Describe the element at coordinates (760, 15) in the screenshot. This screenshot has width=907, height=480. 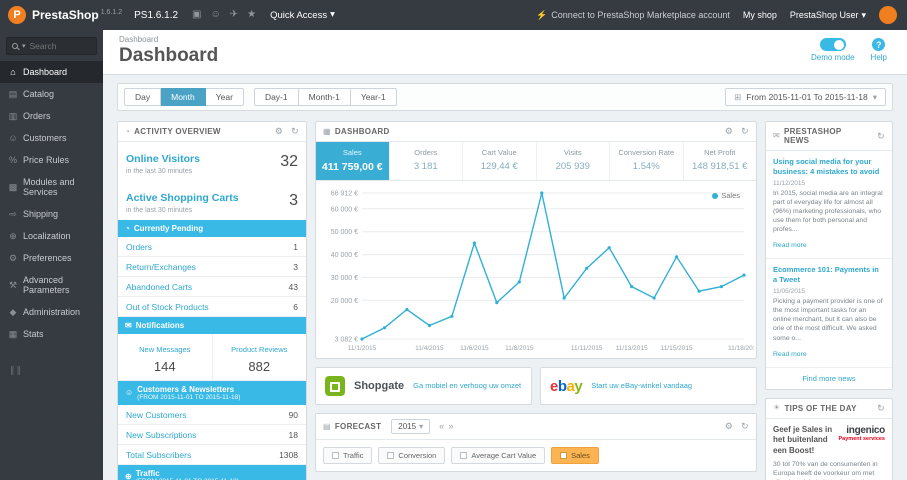
I see `my-shop-link: My shop` at that location.